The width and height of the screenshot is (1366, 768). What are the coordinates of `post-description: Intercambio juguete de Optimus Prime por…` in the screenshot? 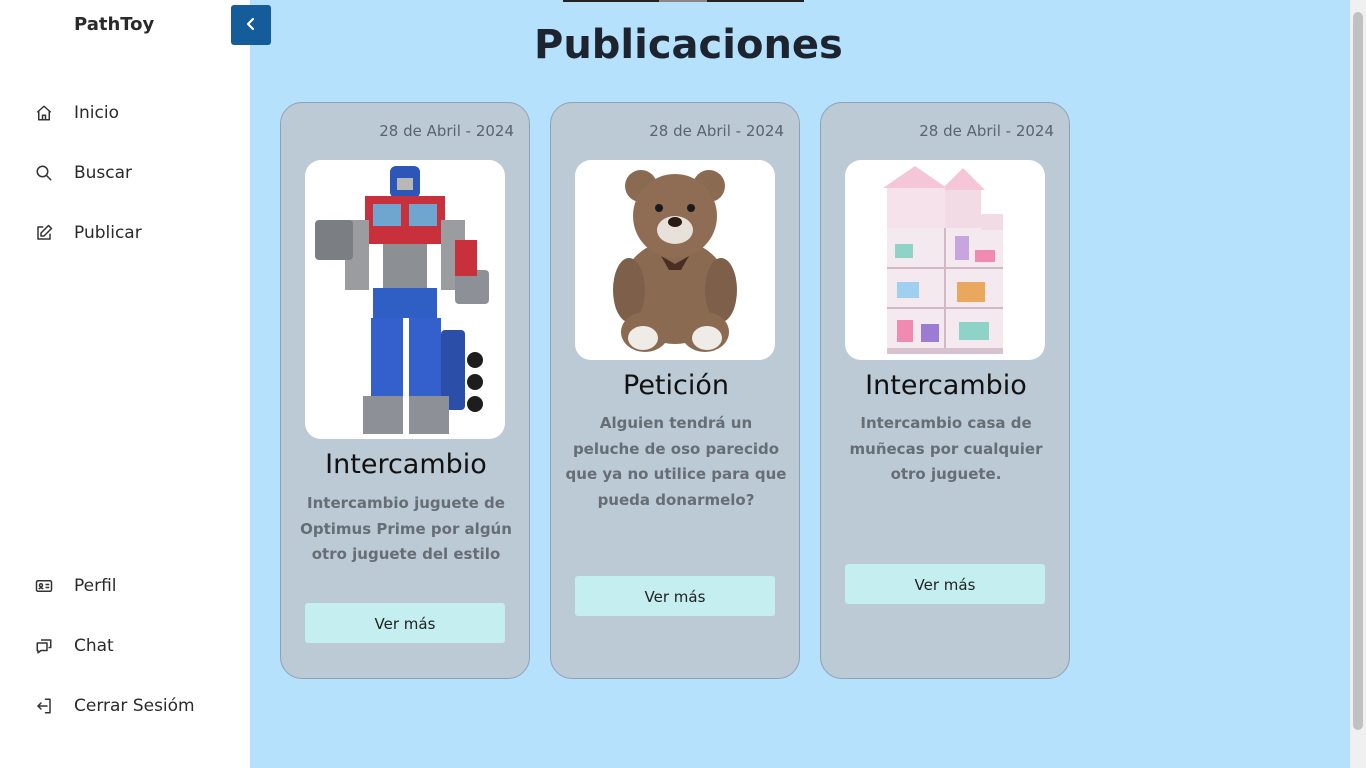 It's located at (406, 528).